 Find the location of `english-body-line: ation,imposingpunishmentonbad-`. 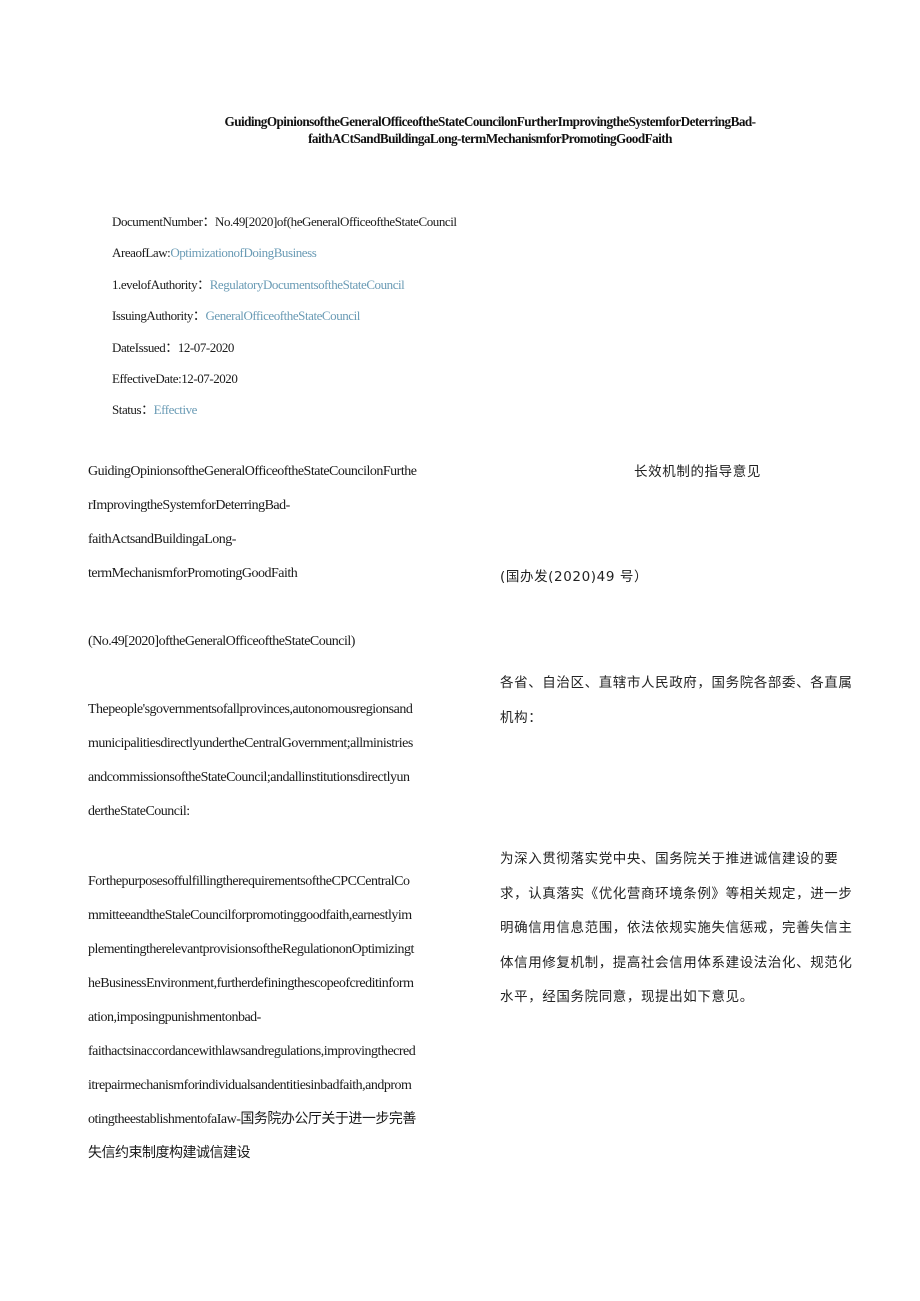

english-body-line: ation,imposingpunishmentonbad- is located at coordinates (174, 1017).